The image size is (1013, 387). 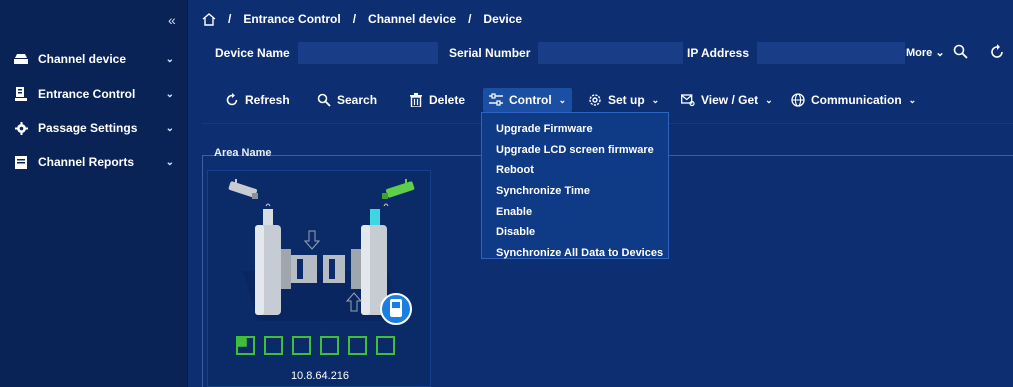 What do you see at coordinates (611, 53) in the screenshot?
I see `serial-number-input` at bounding box center [611, 53].